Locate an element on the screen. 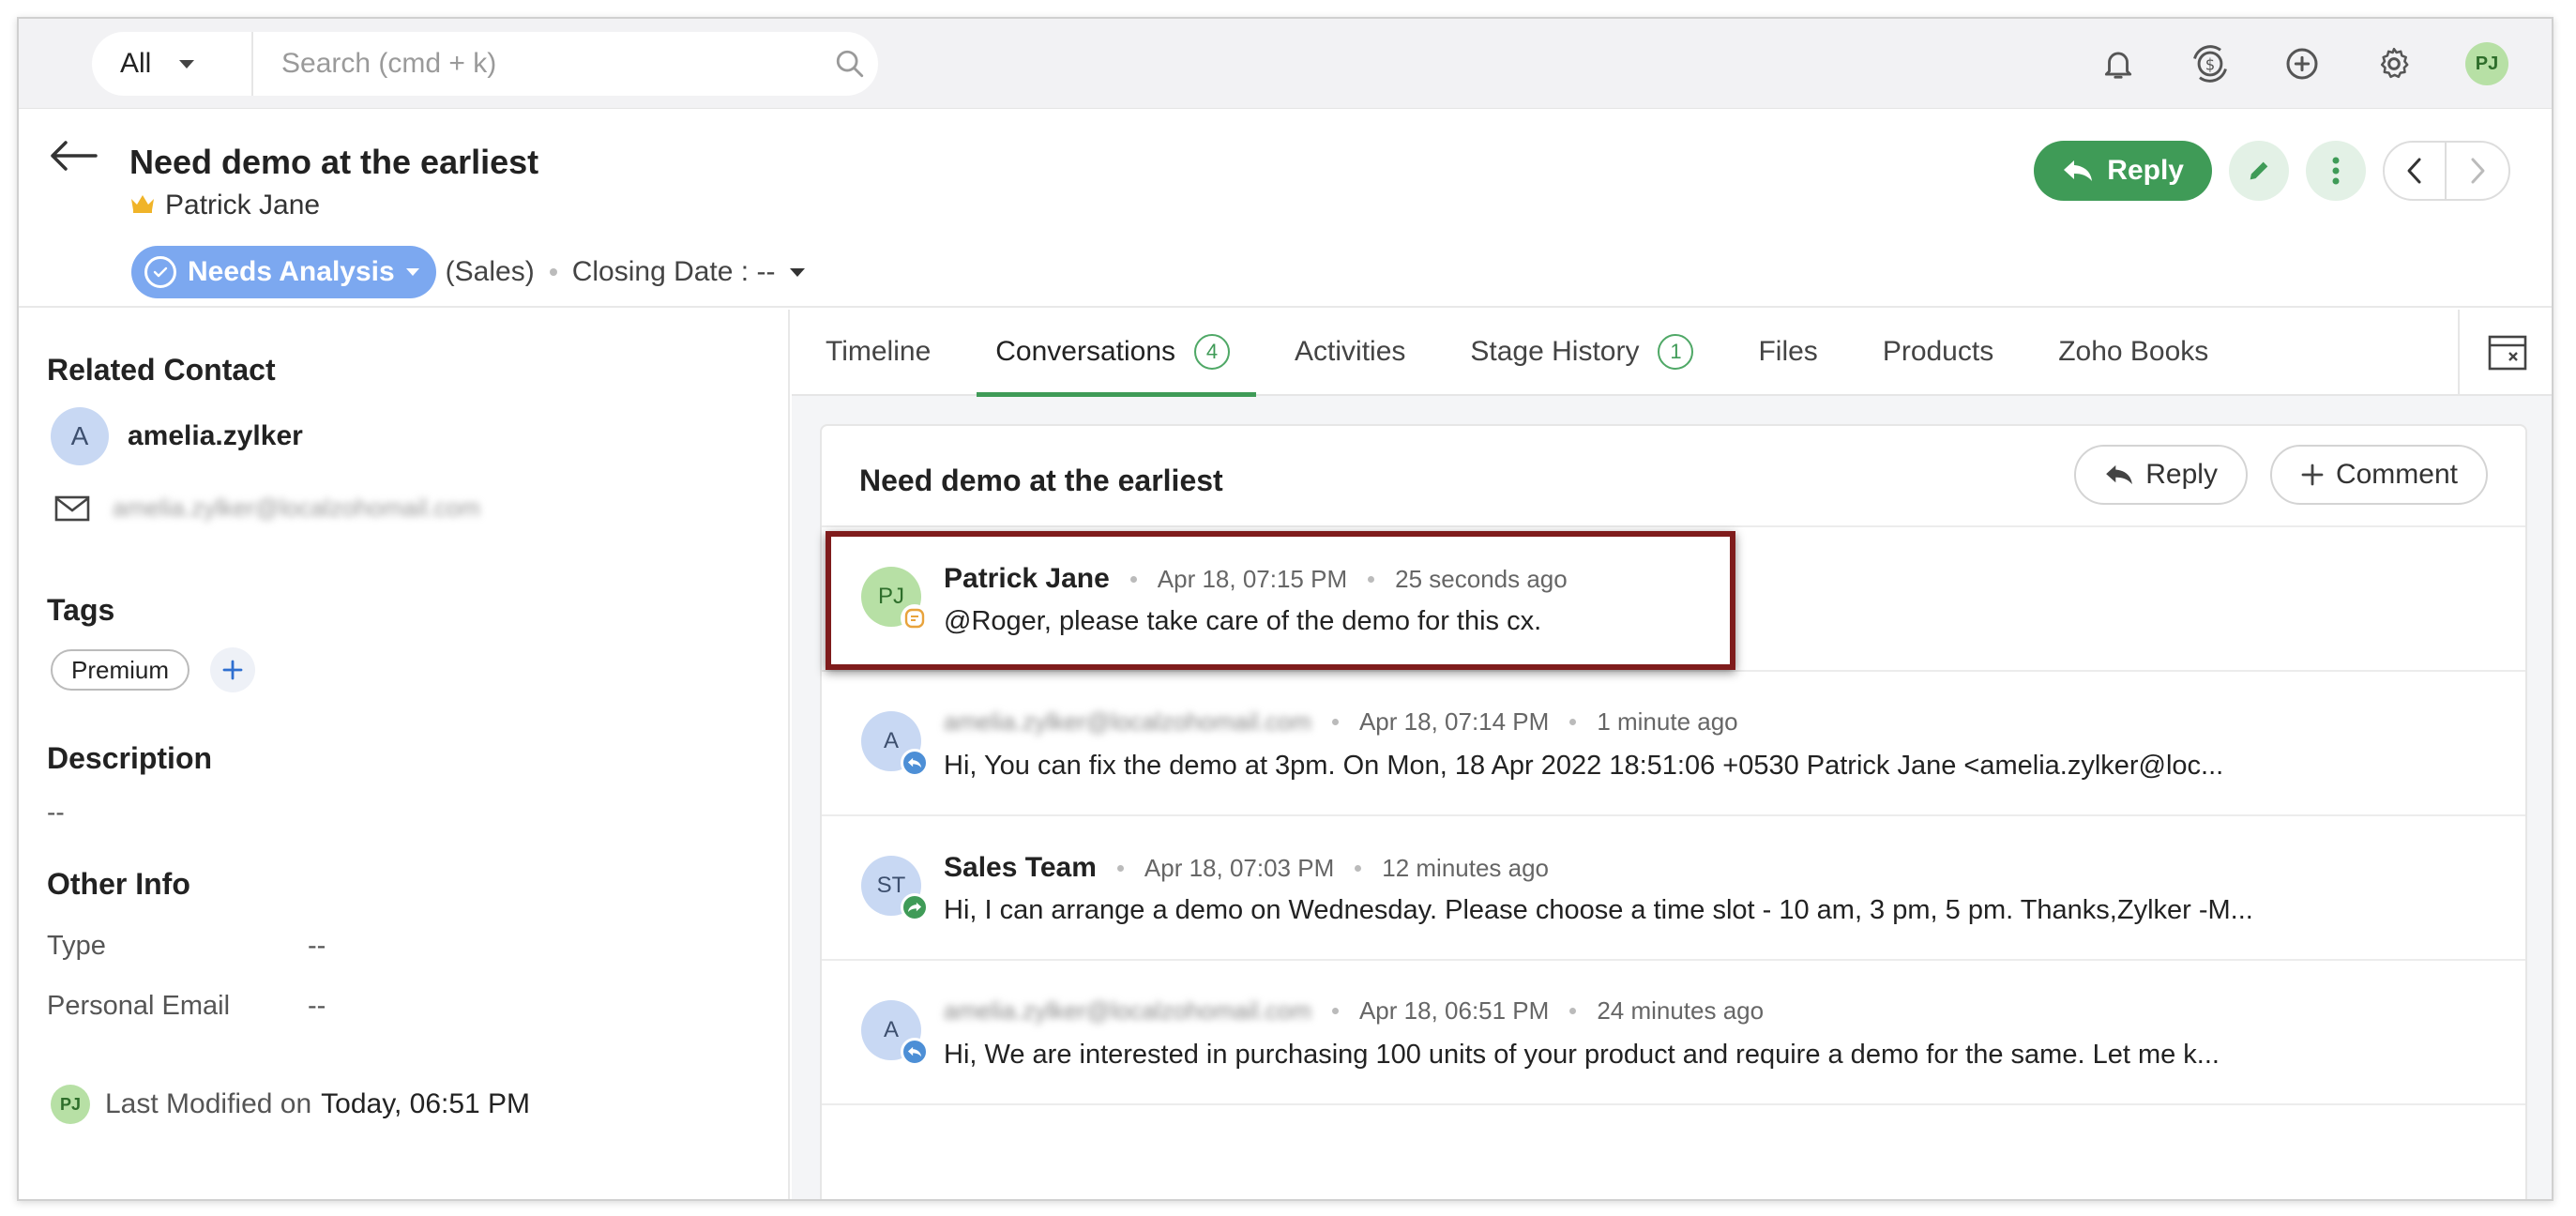  highlight-box is located at coordinates (1280, 600).